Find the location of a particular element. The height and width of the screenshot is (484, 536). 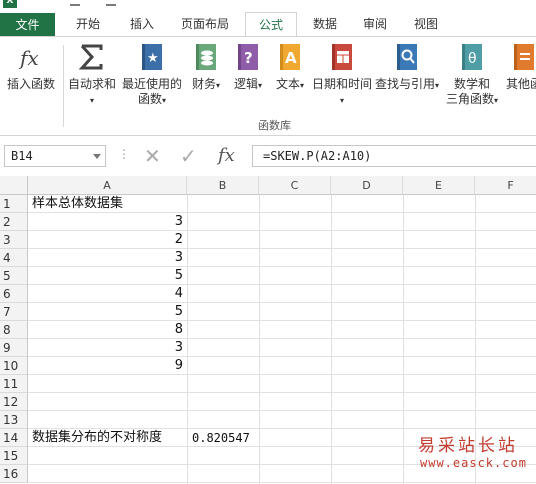

row-header-12: 12 is located at coordinates (14, 402).